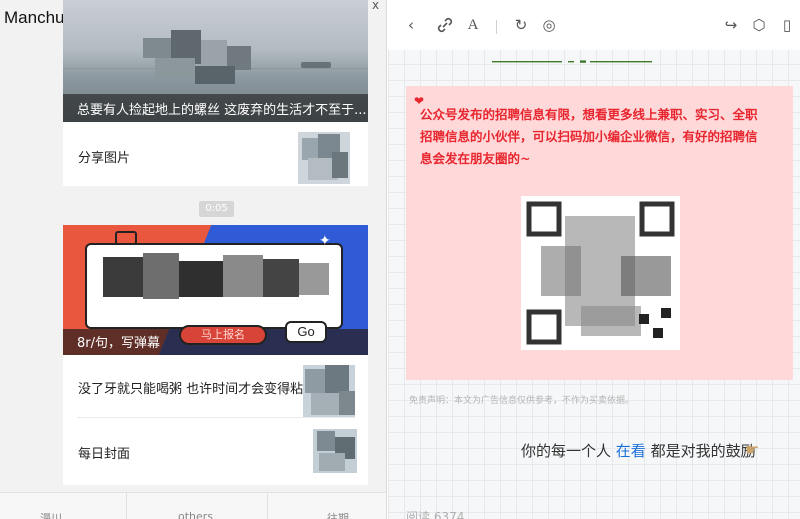  What do you see at coordinates (572, 61) in the screenshot?
I see `decorative-divider` at bounding box center [572, 61].